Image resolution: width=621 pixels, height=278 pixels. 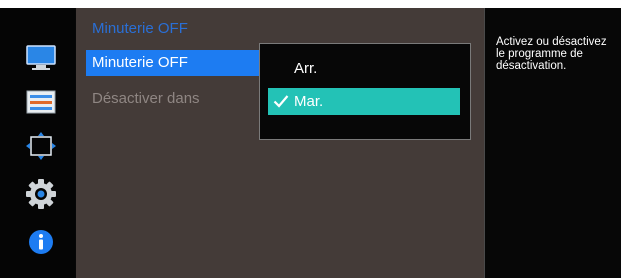 What do you see at coordinates (309, 101) in the screenshot?
I see `option-mar-label: Mar.` at bounding box center [309, 101].